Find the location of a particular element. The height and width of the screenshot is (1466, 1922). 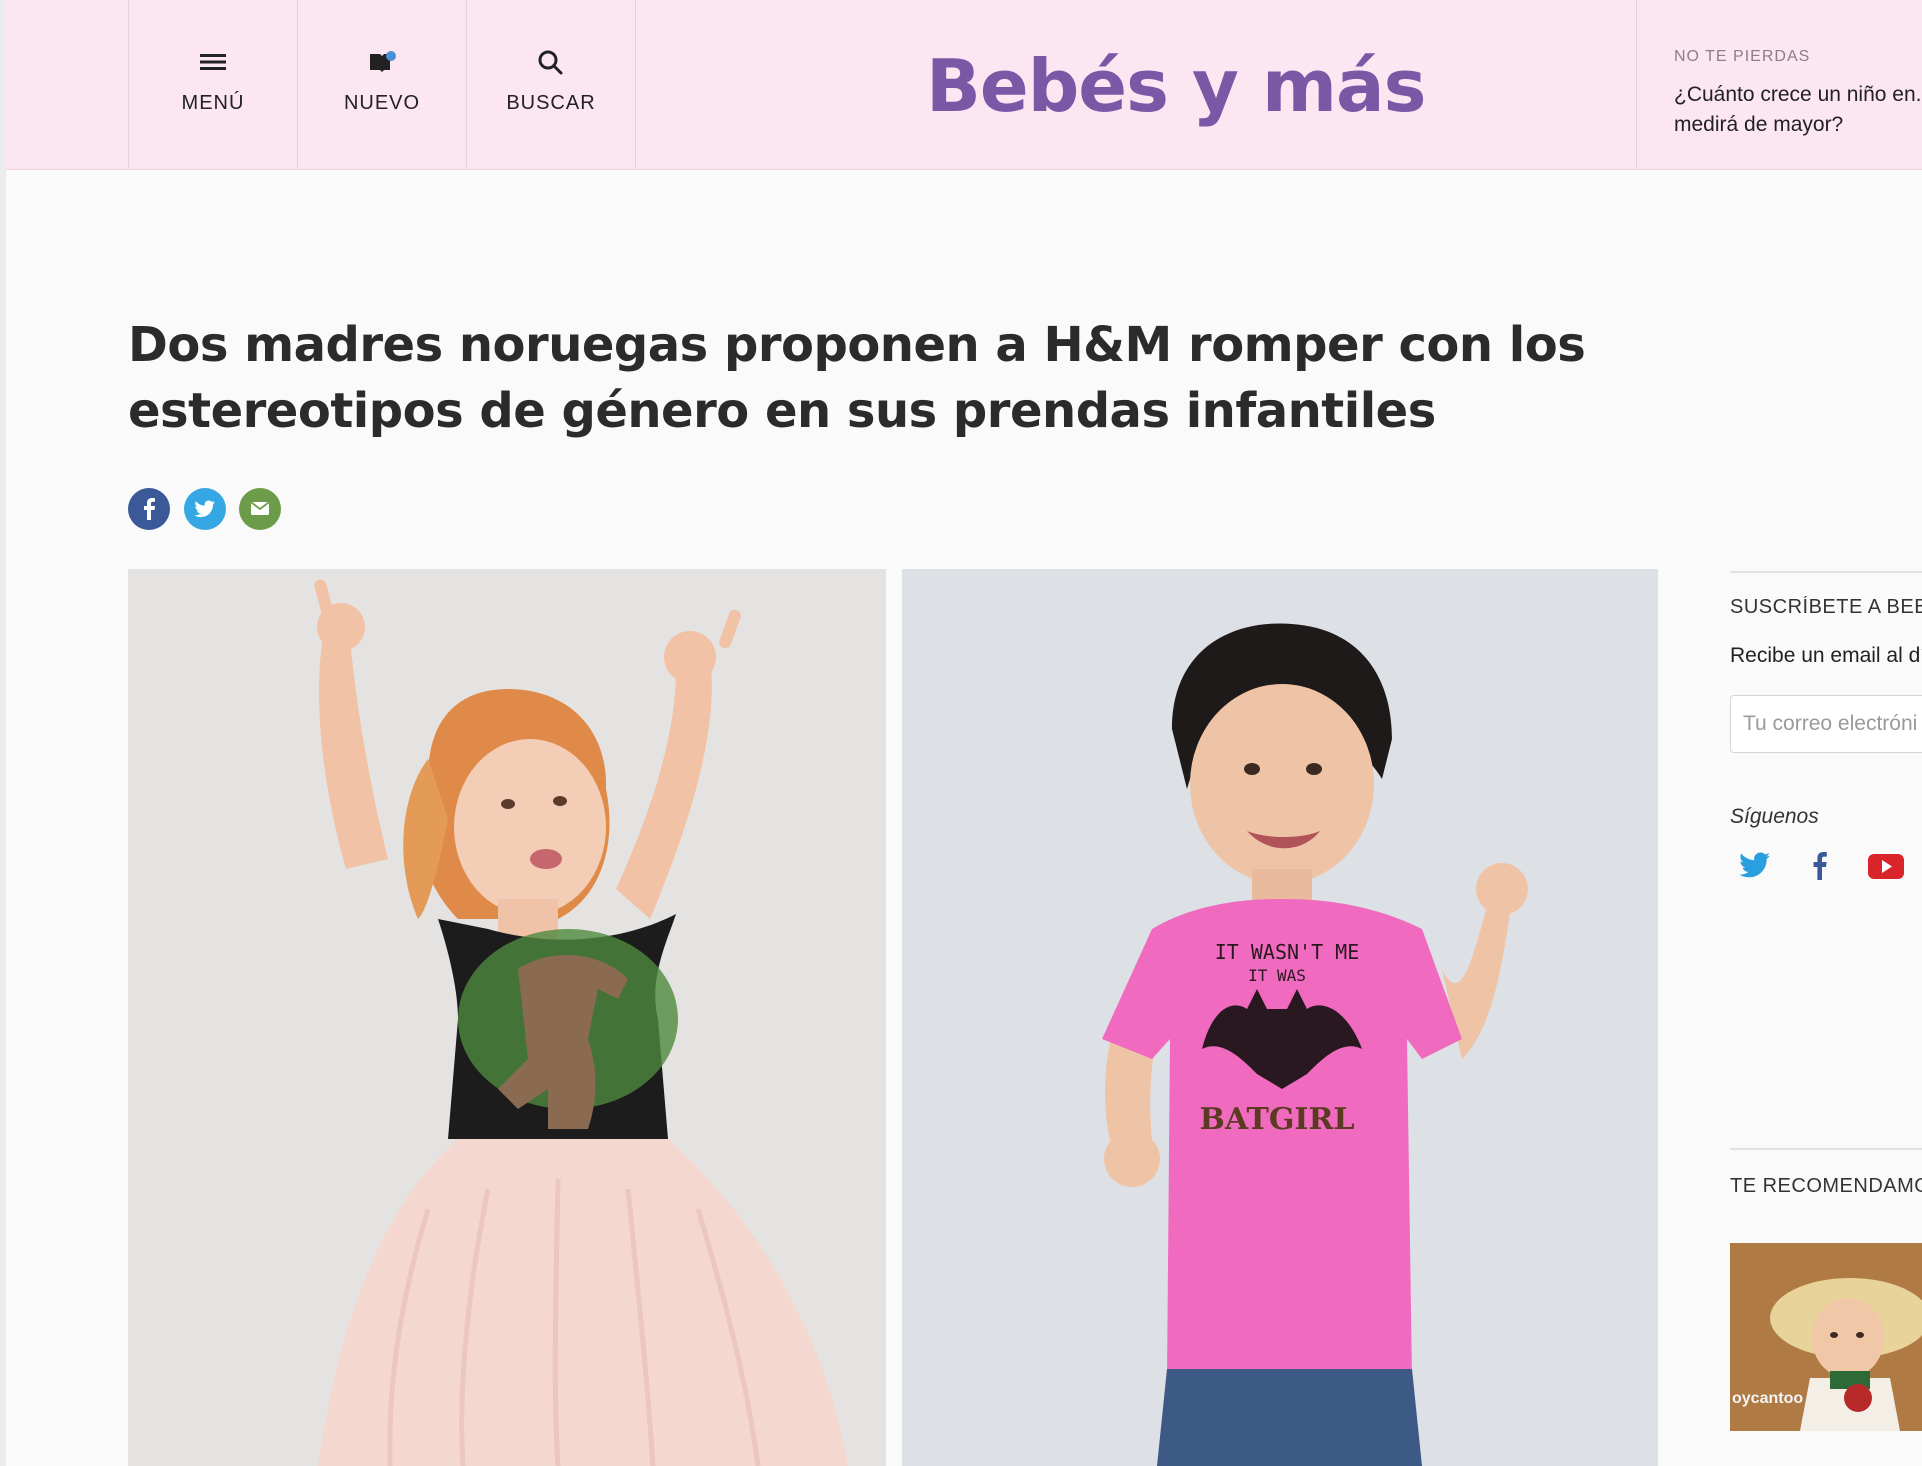

promo-label: NO TE PIERDAS is located at coordinates (1742, 56).